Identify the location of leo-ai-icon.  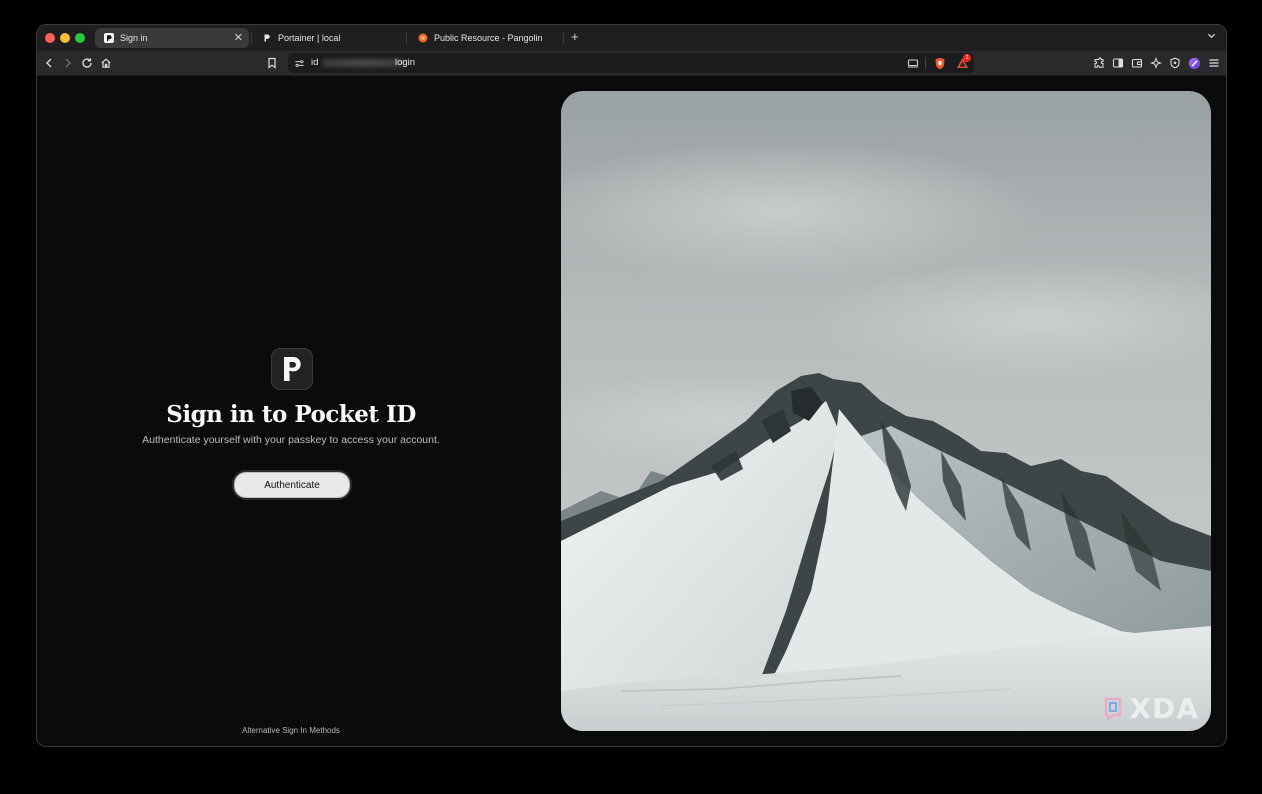
(1156, 63).